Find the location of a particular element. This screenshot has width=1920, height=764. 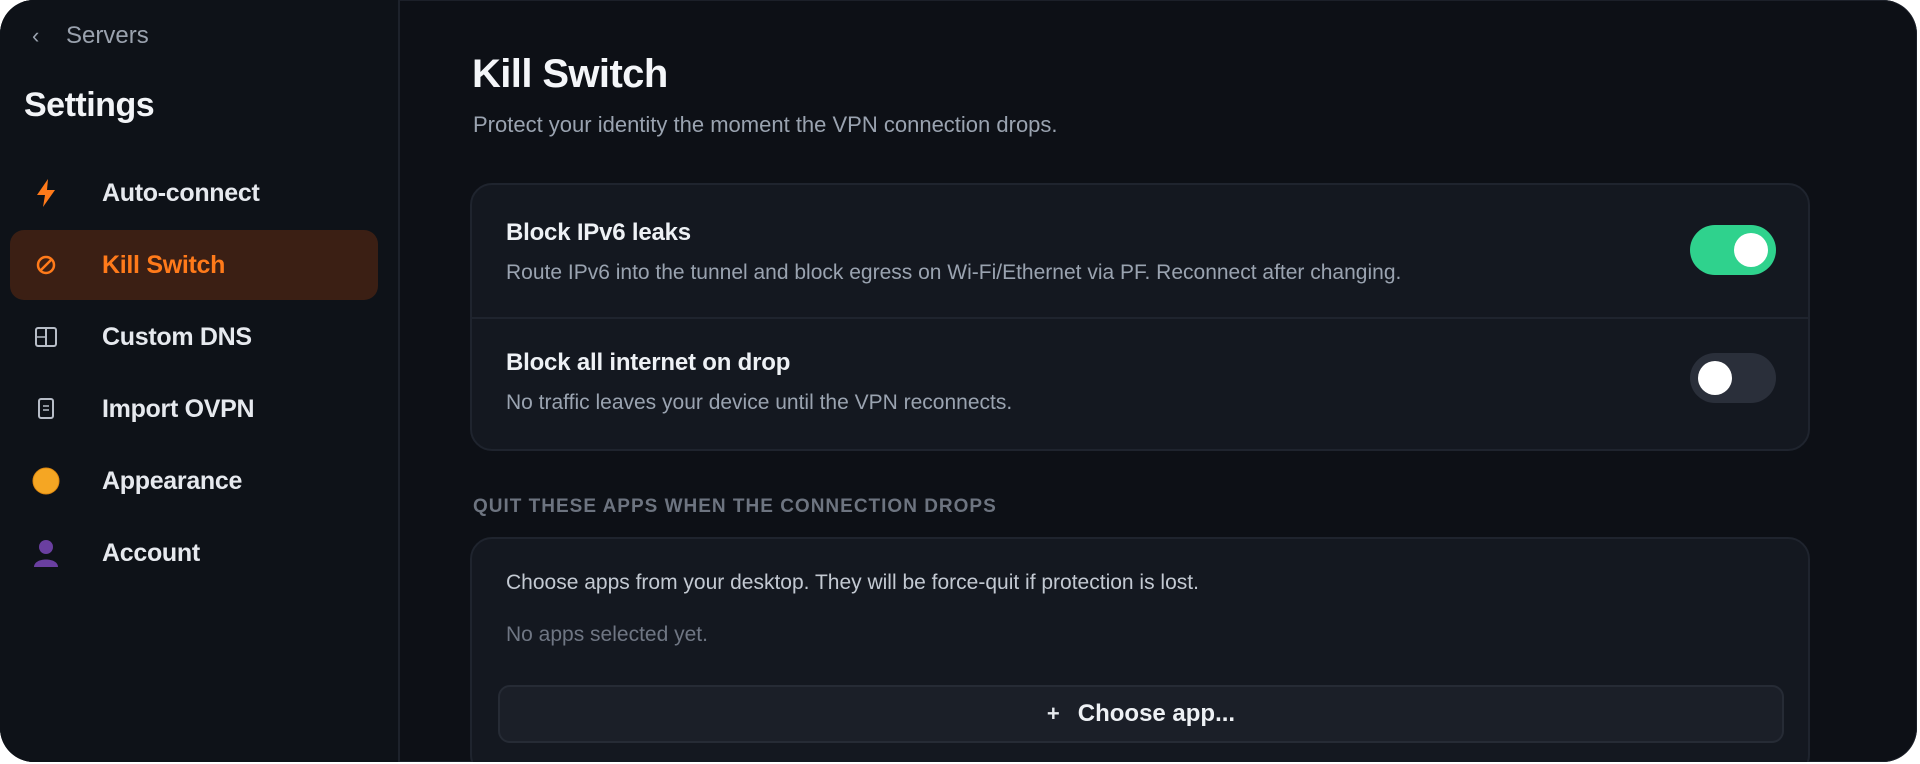

sidebar-item-label: Account is located at coordinates (151, 552).